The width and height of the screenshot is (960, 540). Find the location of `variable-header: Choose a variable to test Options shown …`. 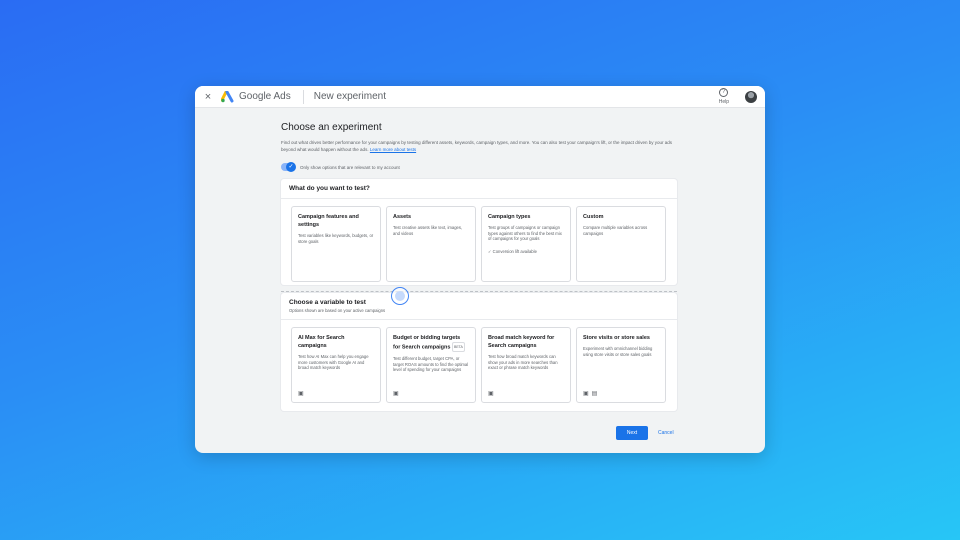

variable-header: Choose a variable to test Options shown … is located at coordinates (479, 306).